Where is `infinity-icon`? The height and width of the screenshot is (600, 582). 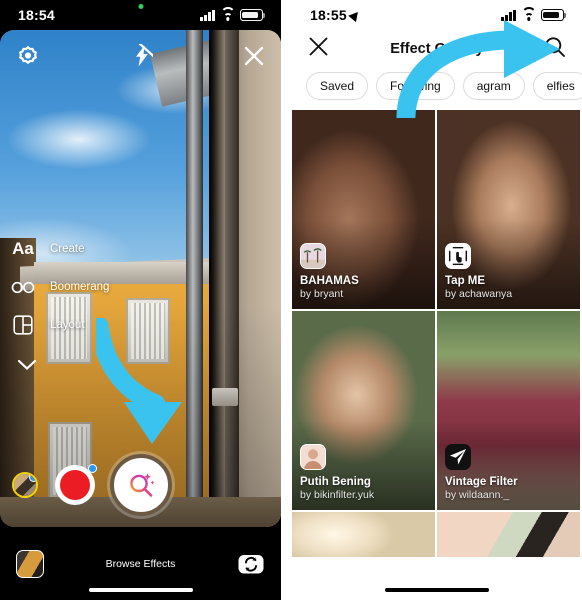 infinity-icon is located at coordinates (23, 287).